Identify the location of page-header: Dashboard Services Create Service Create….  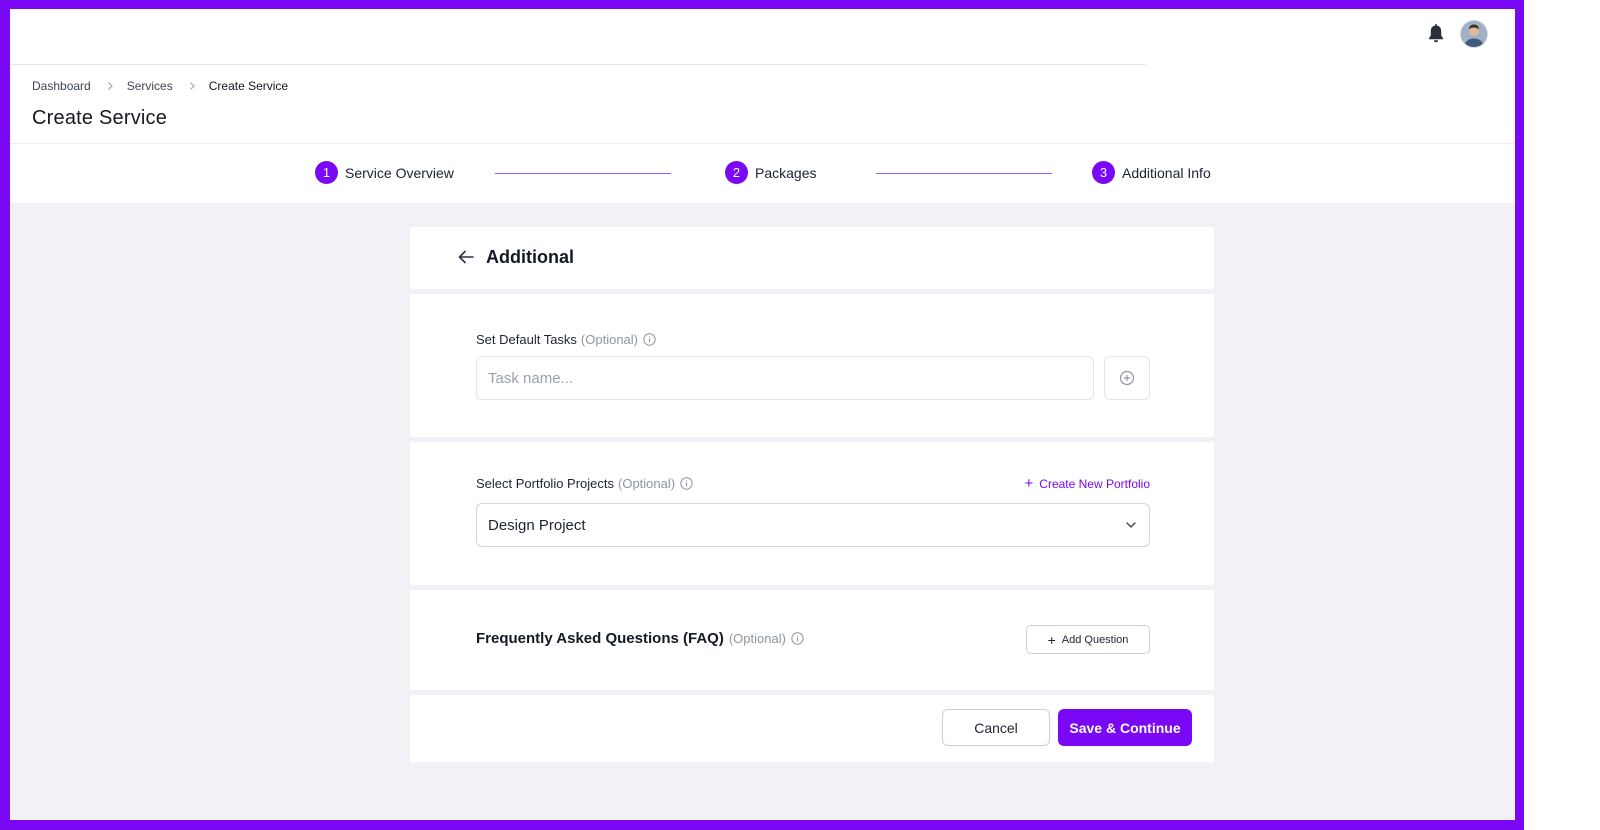
(762, 104).